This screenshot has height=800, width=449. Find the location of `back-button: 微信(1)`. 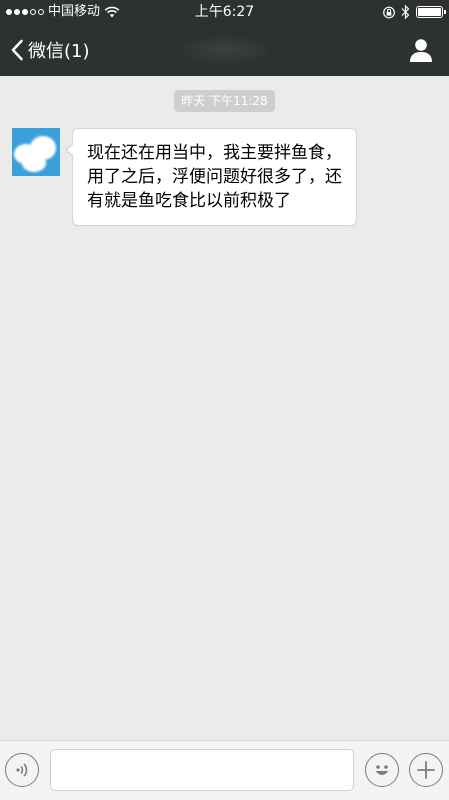

back-button: 微信(1) is located at coordinates (50, 50).